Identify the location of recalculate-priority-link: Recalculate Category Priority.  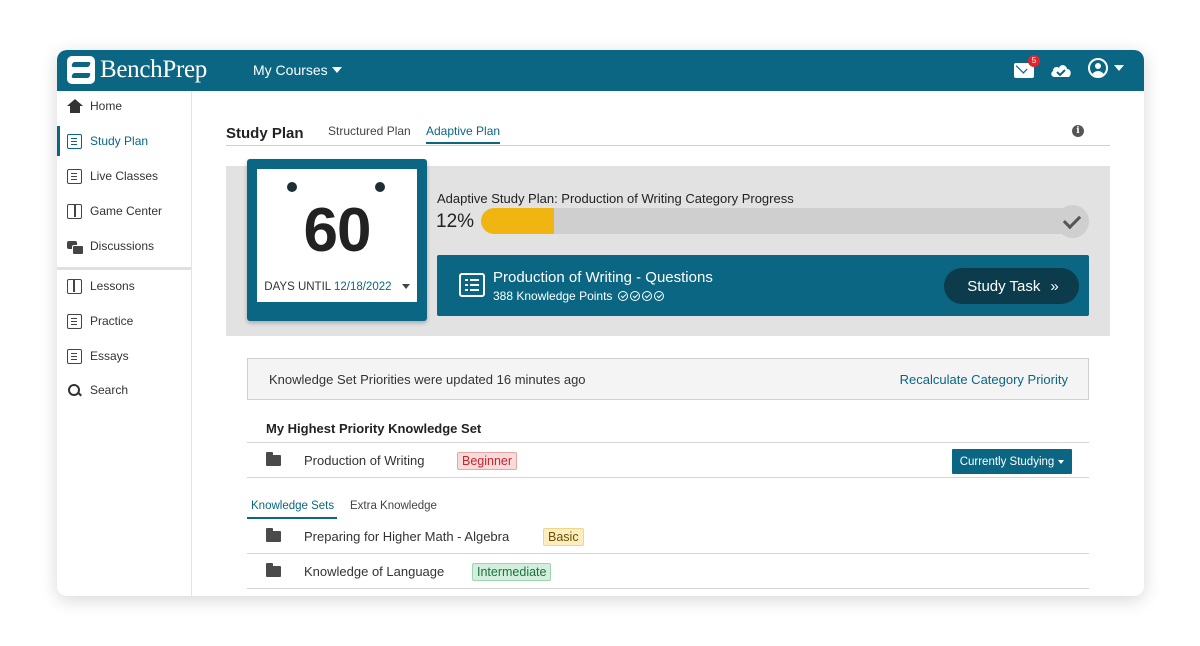
(984, 379).